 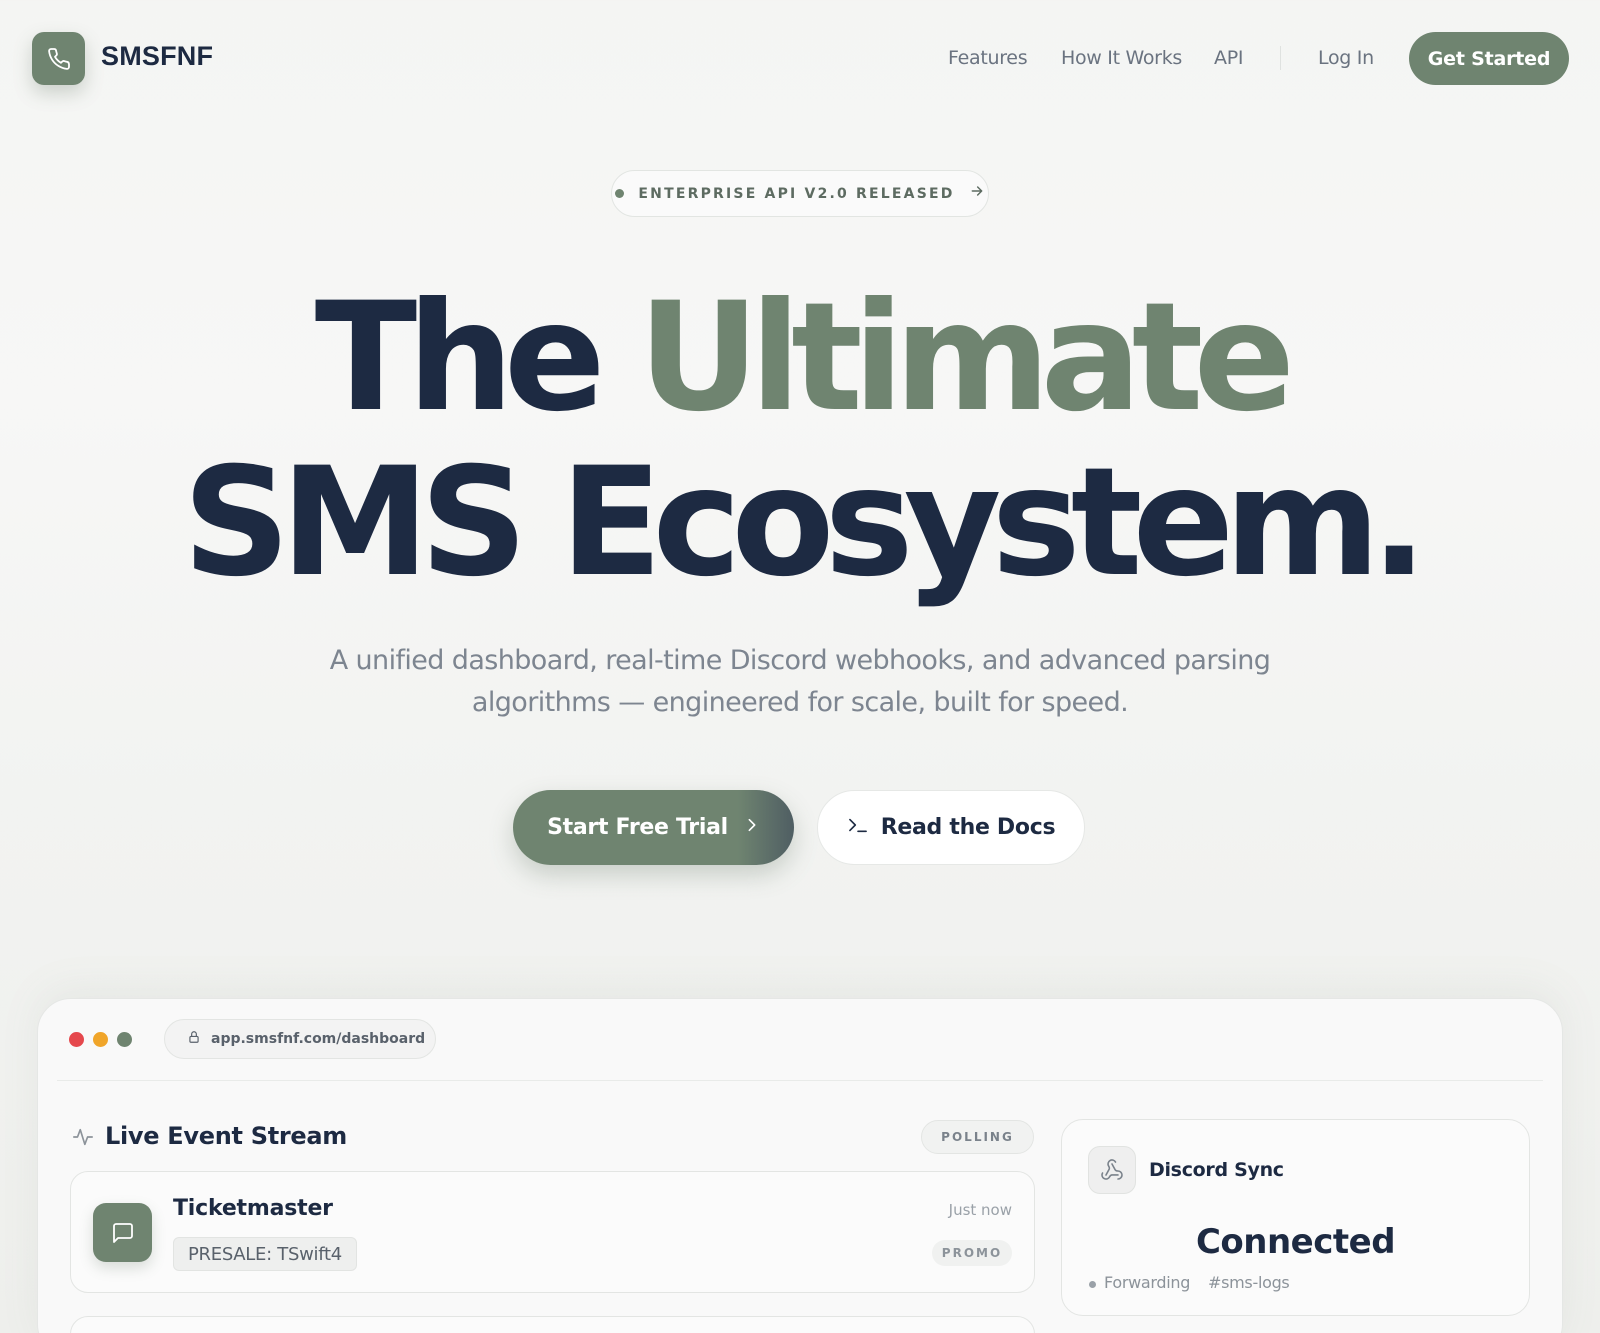 I want to click on read-docs-label: Read the Docs, so click(x=968, y=827).